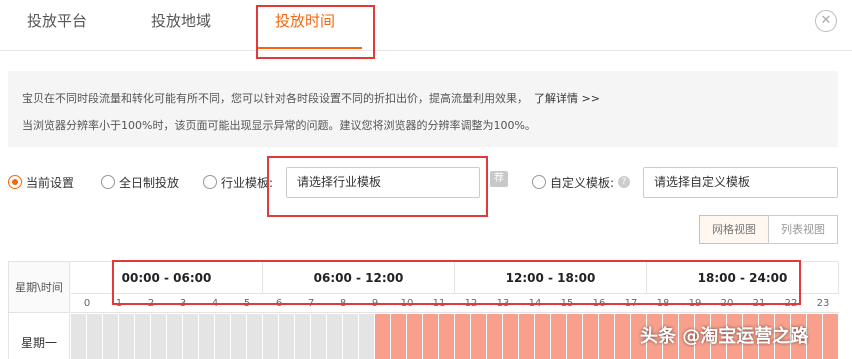  I want to click on radio-custom-template: 自定义模板: ?, so click(581, 182).